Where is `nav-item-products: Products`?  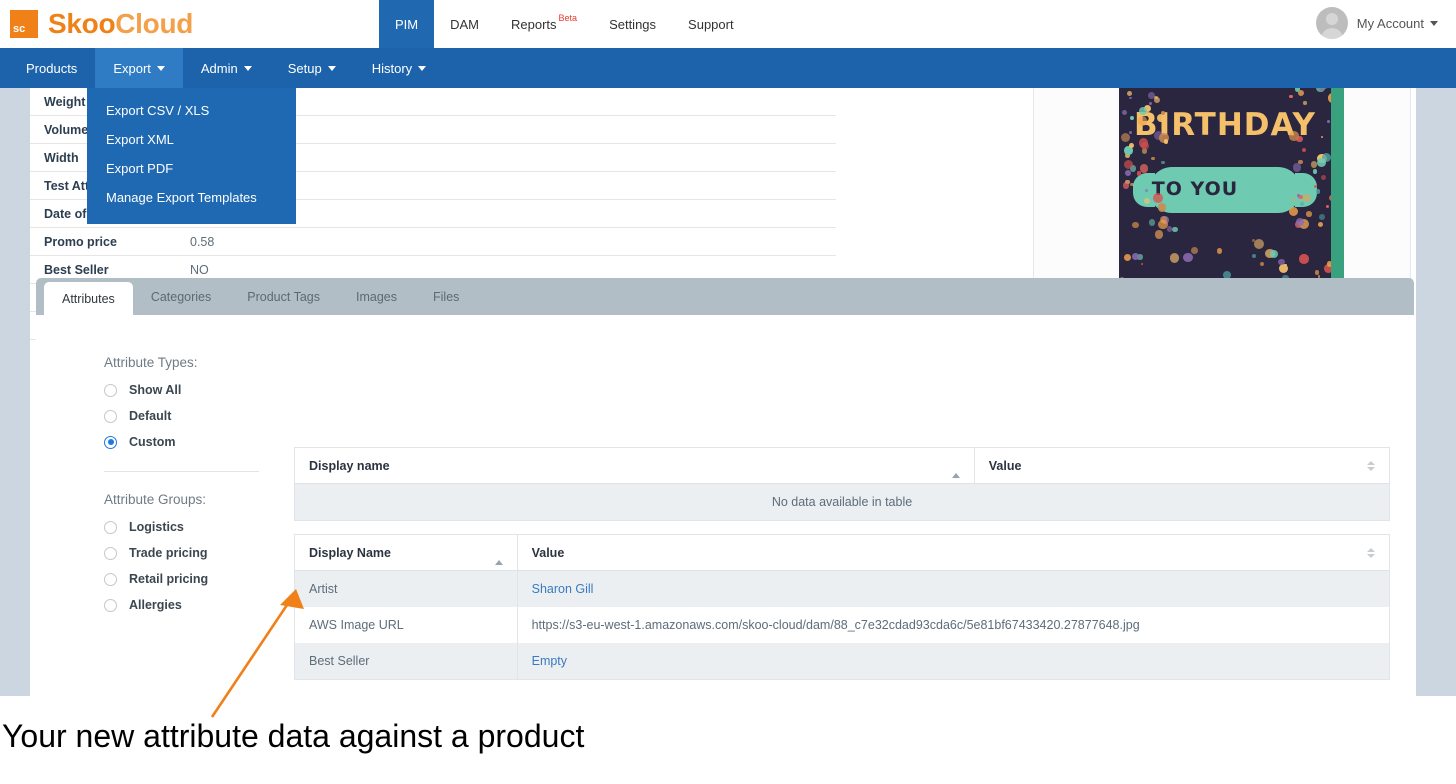 nav-item-products: Products is located at coordinates (51, 68).